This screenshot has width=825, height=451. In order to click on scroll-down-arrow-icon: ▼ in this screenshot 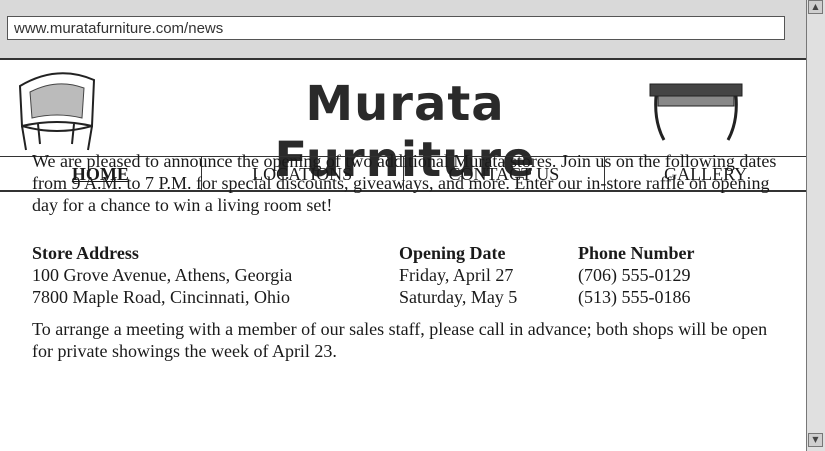, I will do `click(815, 440)`.